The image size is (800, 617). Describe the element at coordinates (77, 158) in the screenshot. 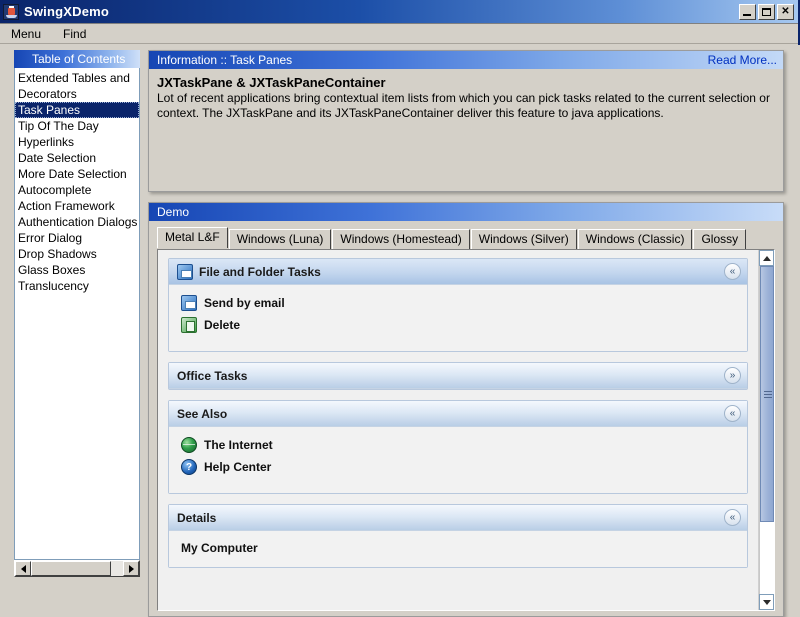

I see `toc-item-date-selection: Date Selection` at that location.